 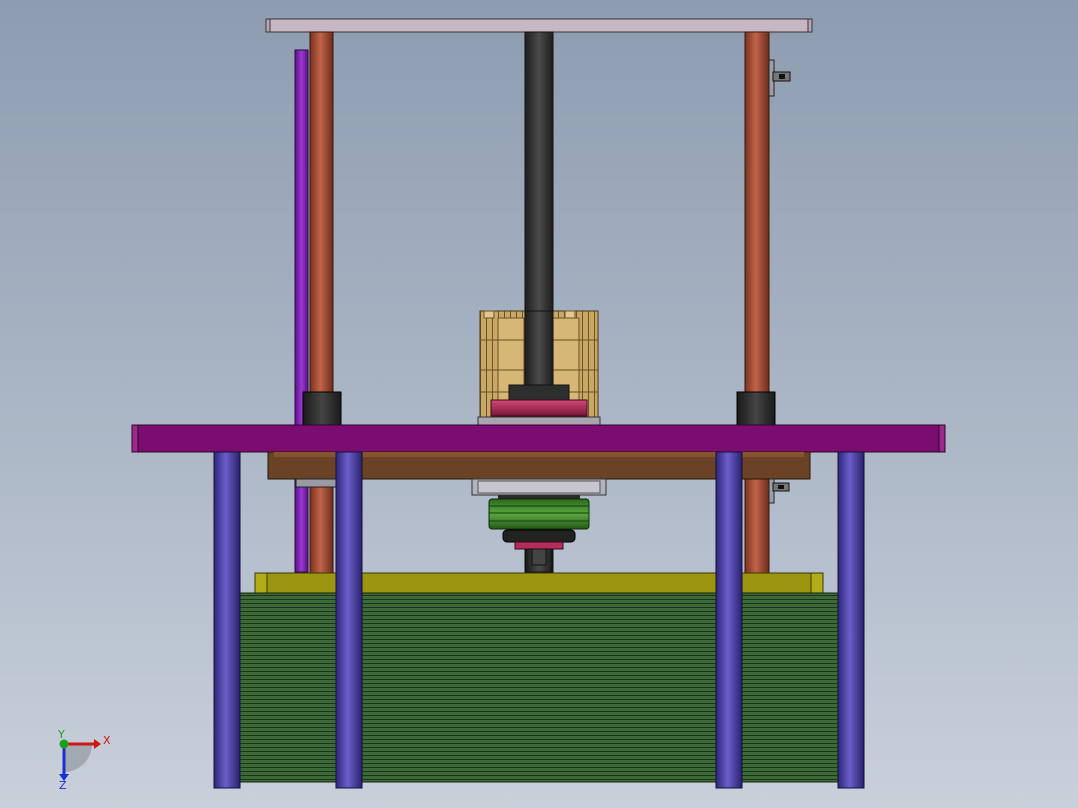 What do you see at coordinates (817, 583) in the screenshot?
I see `yellow-base-end-right` at bounding box center [817, 583].